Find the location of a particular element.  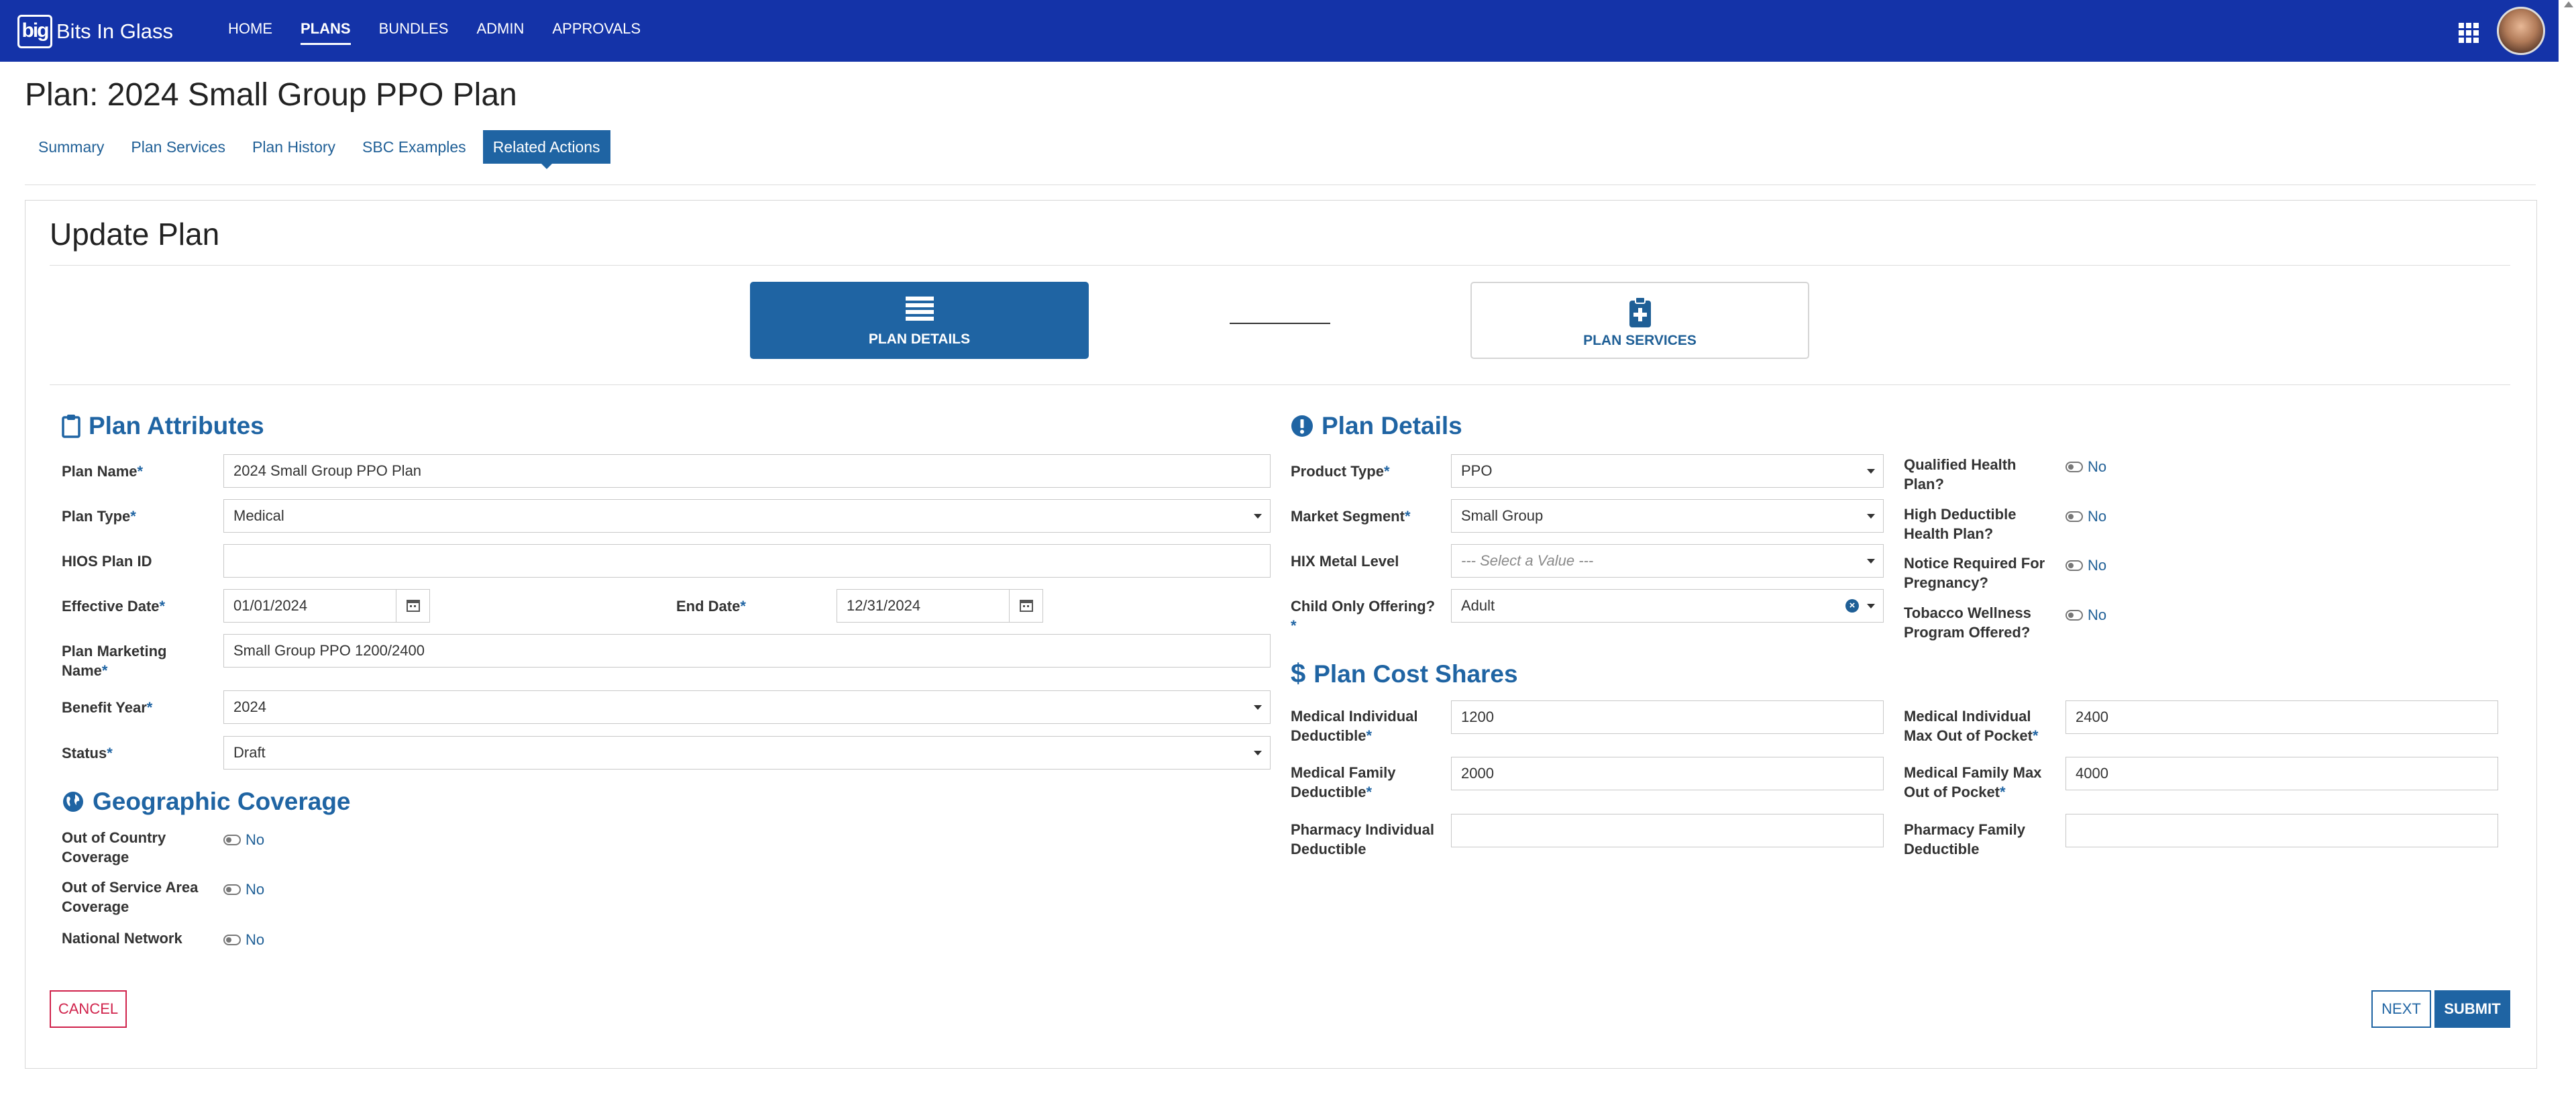

geographic-coverage-heading: Geographic Coverage is located at coordinates (206, 802).